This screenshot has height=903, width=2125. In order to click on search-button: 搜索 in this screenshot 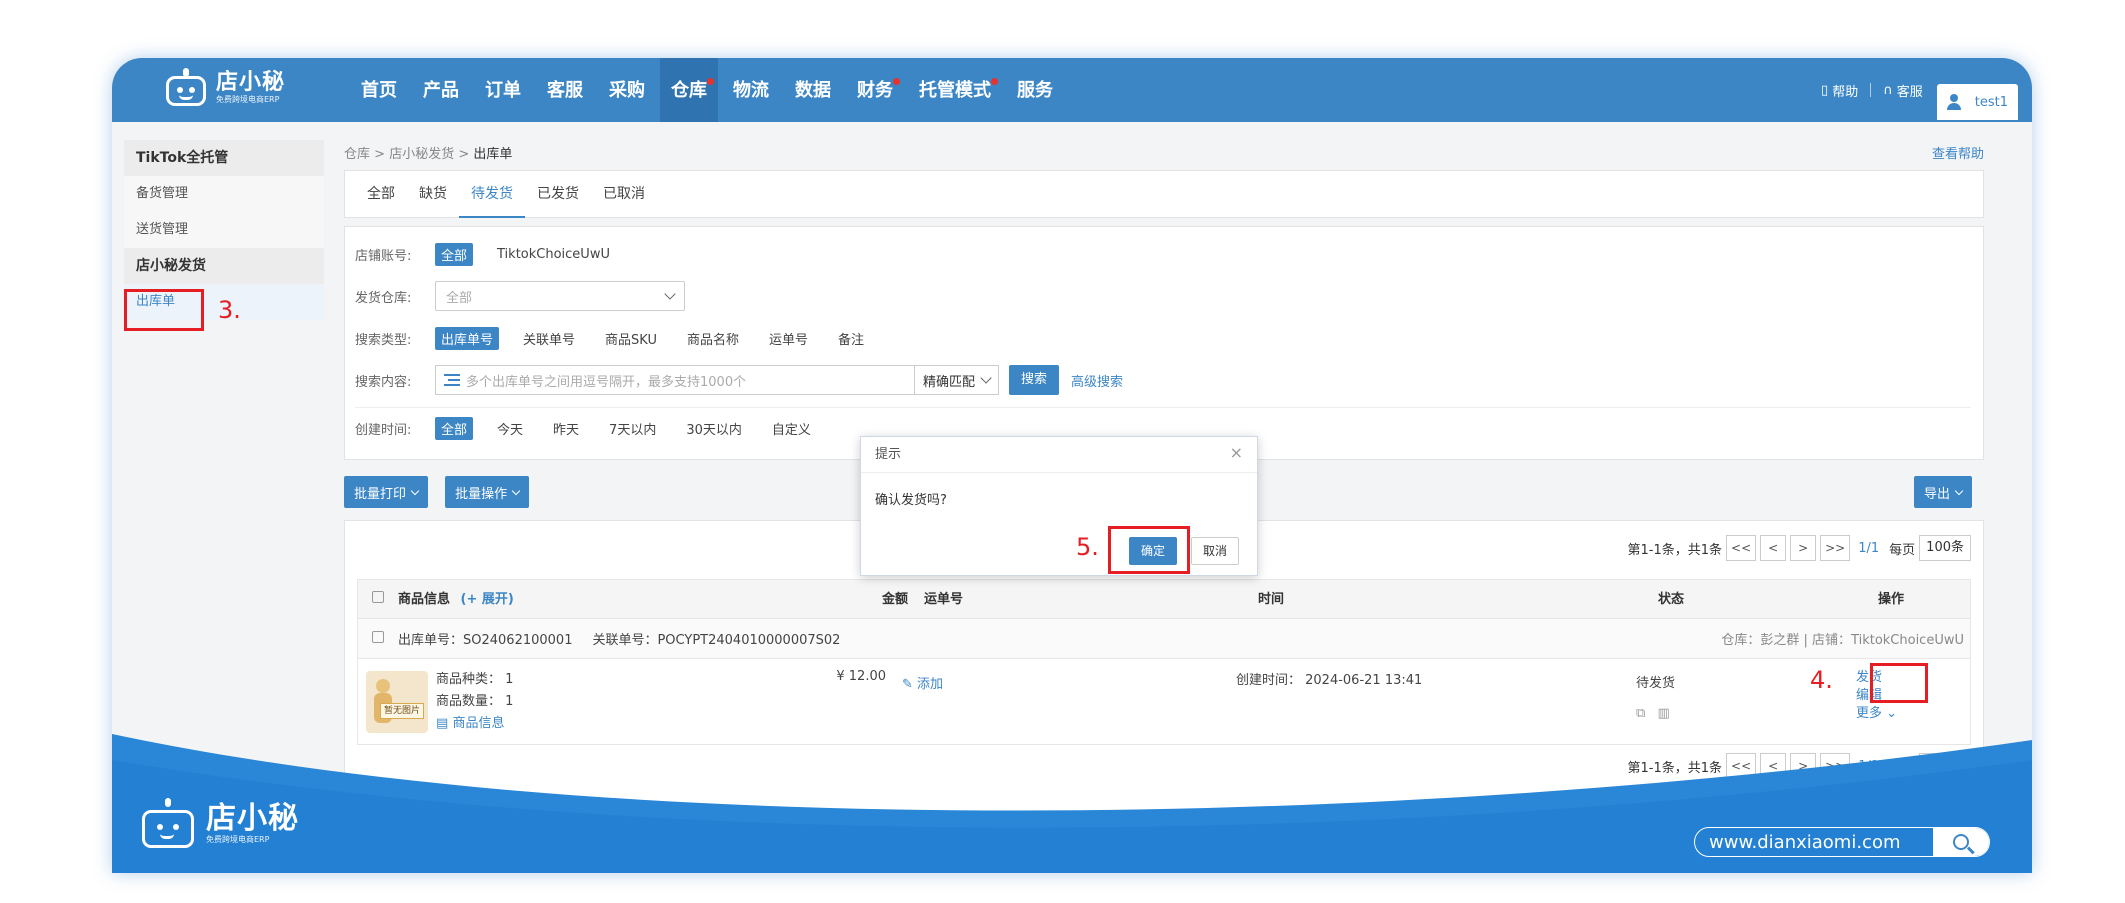, I will do `click(1034, 380)`.